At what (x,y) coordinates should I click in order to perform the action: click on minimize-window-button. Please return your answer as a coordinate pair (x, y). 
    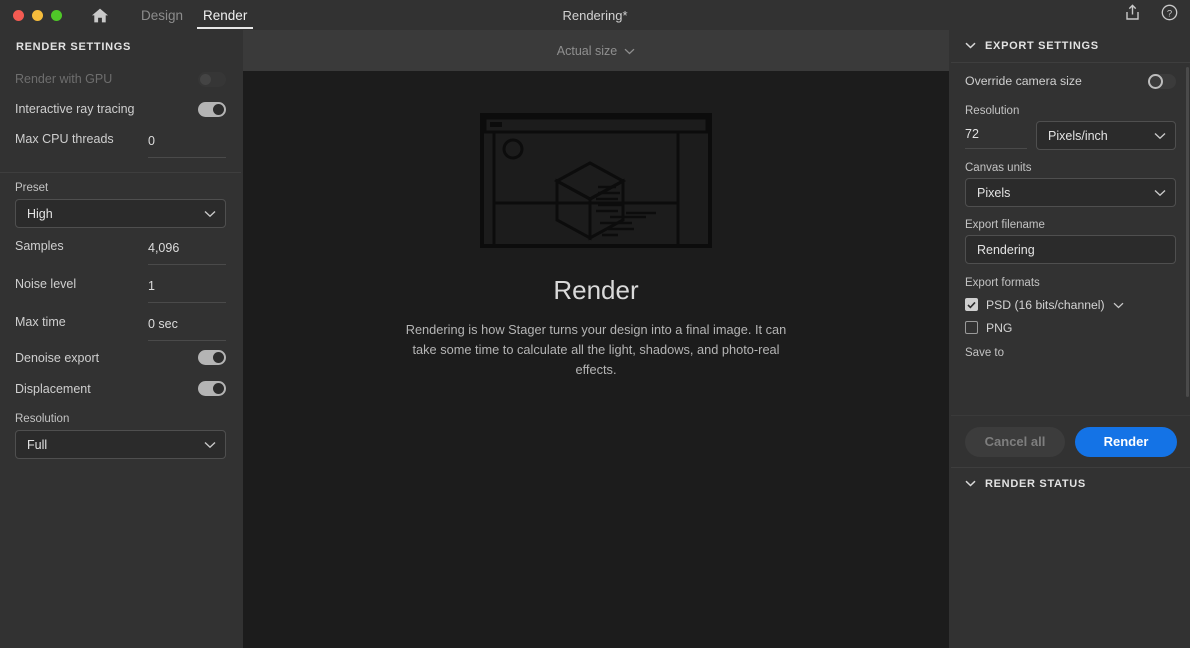
    Looking at the image, I should click on (37, 15).